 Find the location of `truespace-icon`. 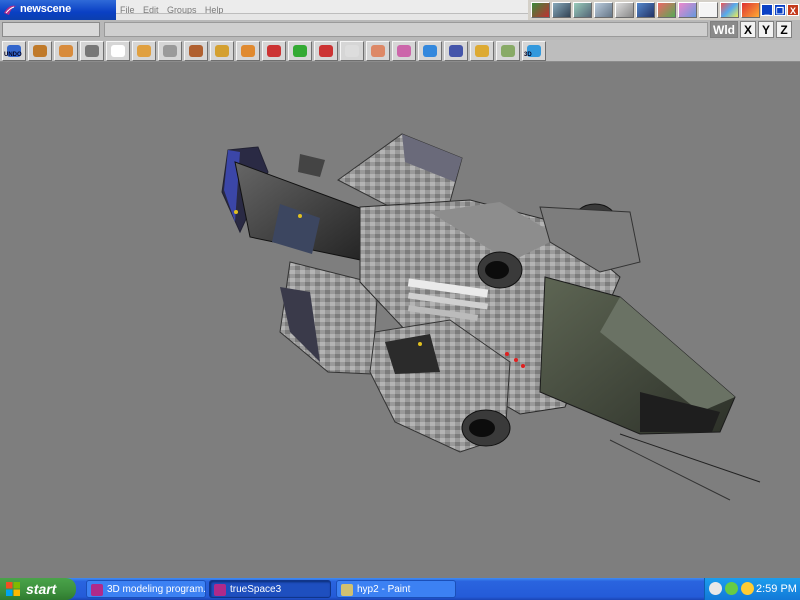

truespace-icon is located at coordinates (220, 590).